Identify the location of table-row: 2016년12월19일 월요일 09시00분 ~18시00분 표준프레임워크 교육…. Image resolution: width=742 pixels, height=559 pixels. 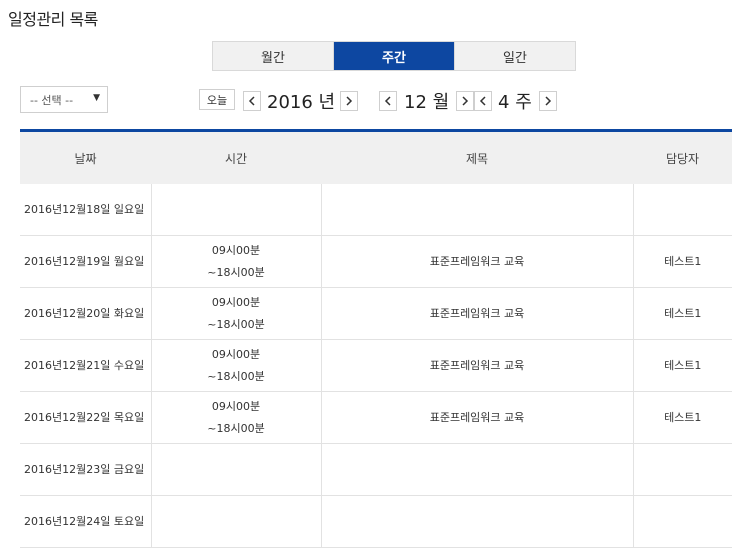
(376, 261).